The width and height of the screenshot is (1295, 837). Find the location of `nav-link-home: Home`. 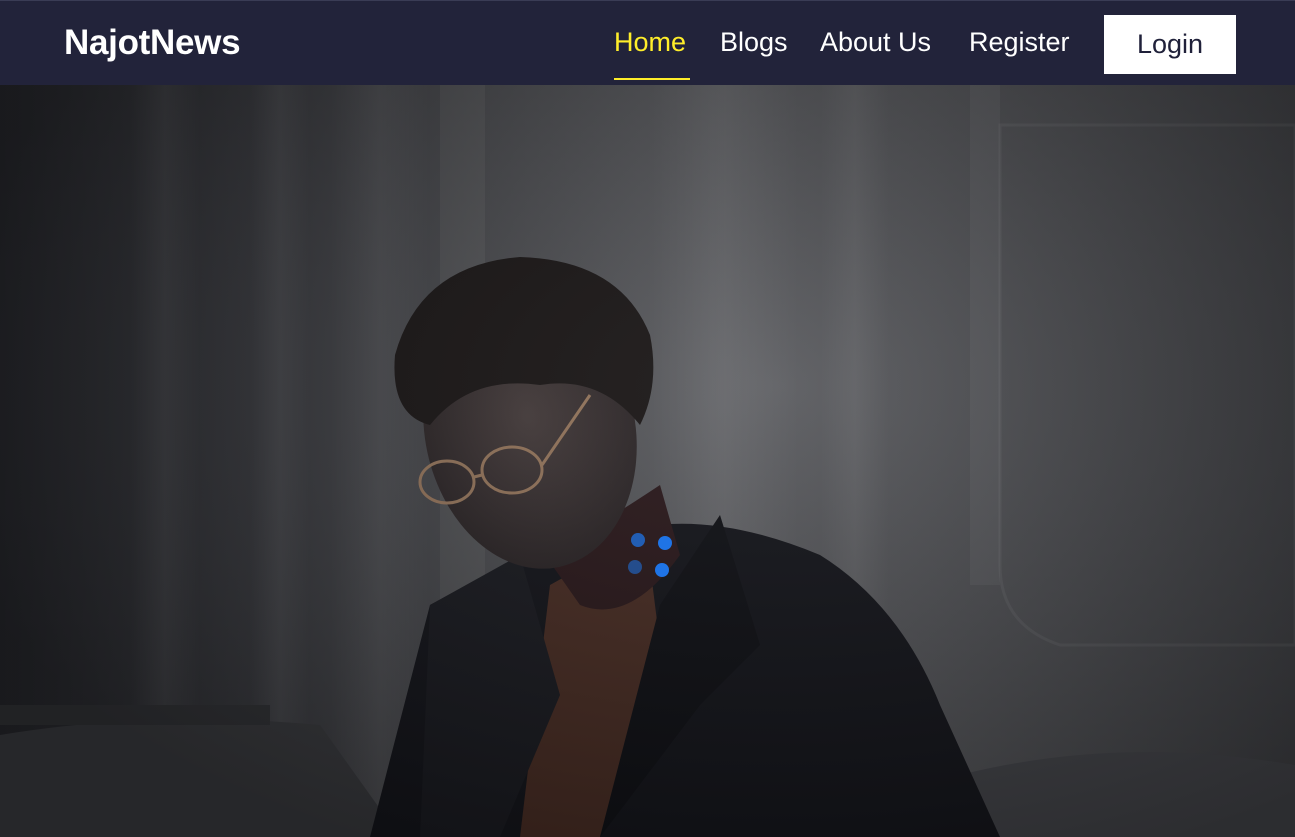

nav-link-home: Home is located at coordinates (650, 42).